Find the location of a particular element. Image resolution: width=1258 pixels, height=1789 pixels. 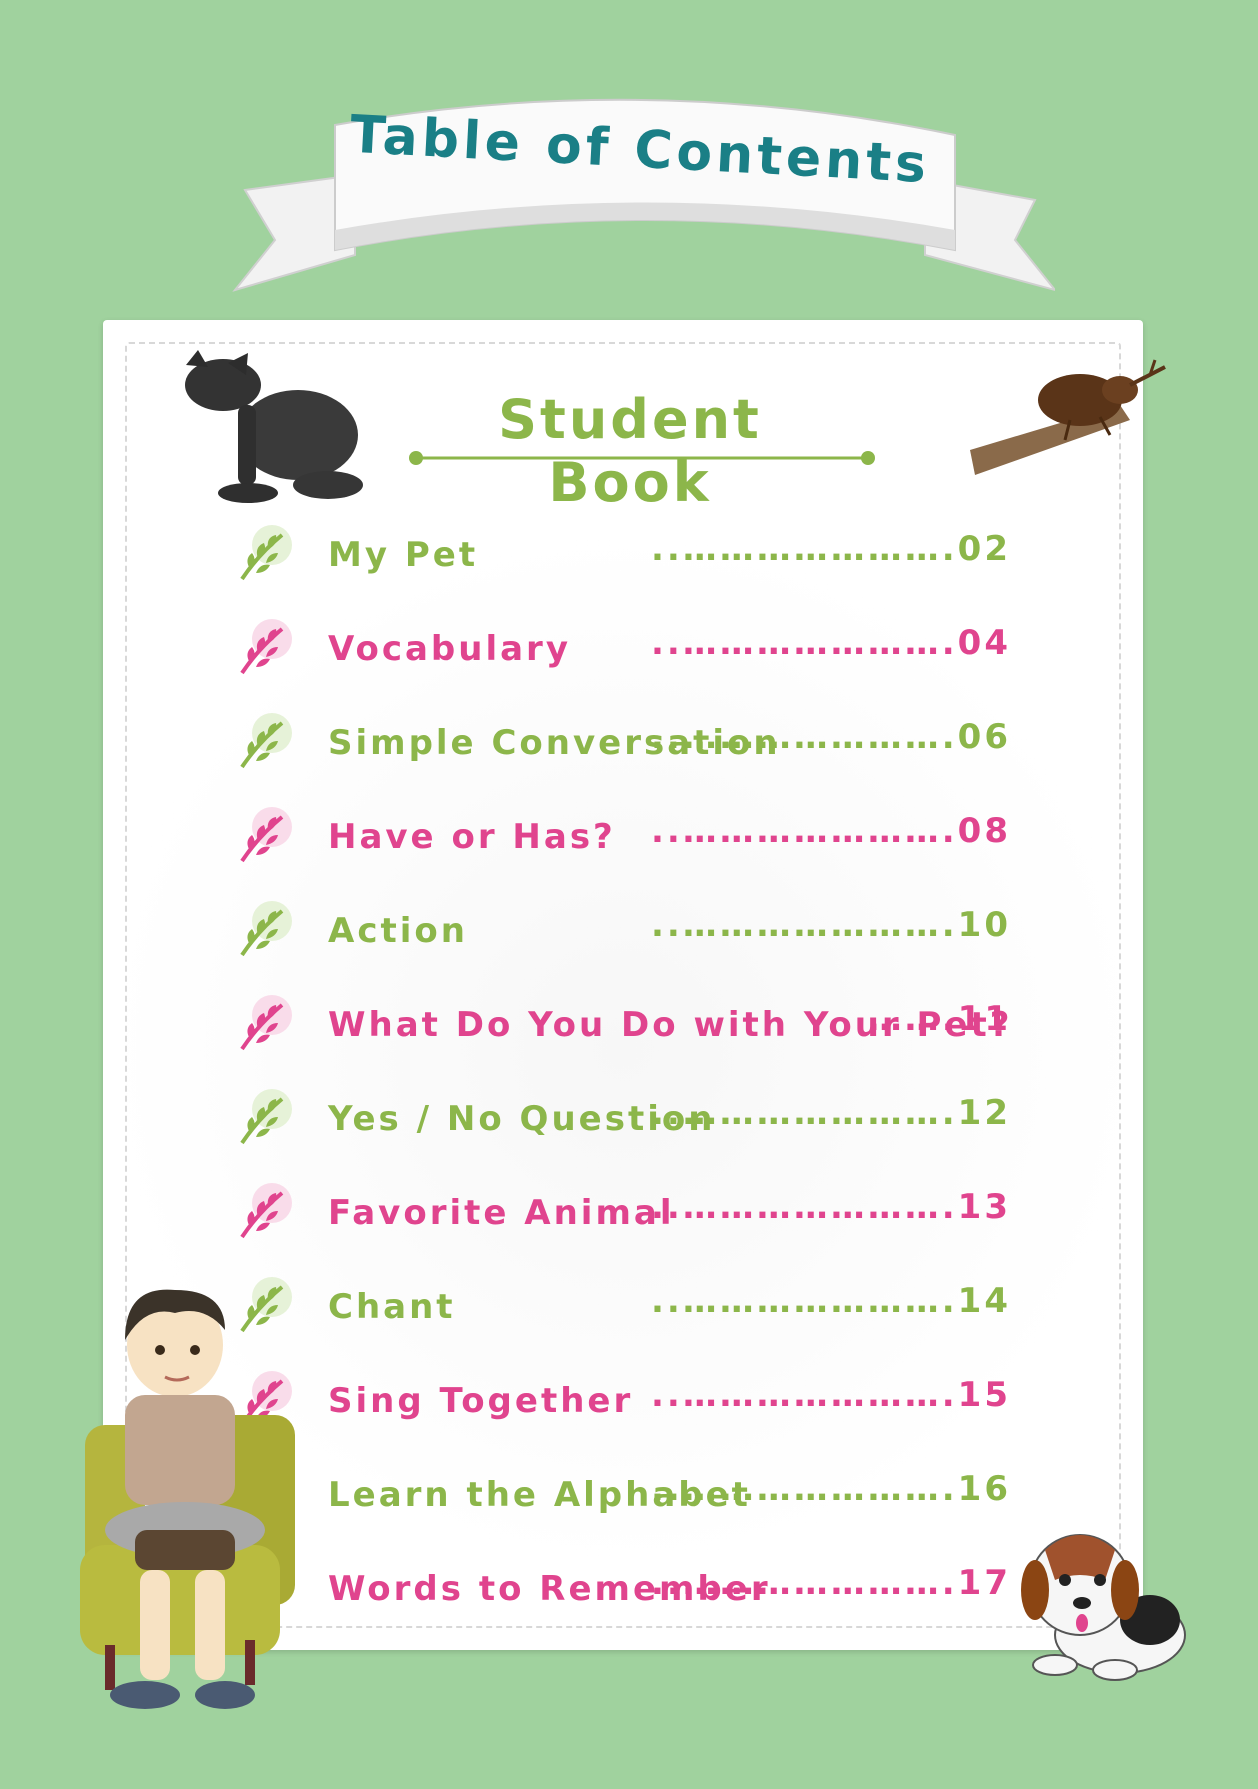

toc-item: Favorite Animal ..………………….13 is located at coordinates (631, 1213).